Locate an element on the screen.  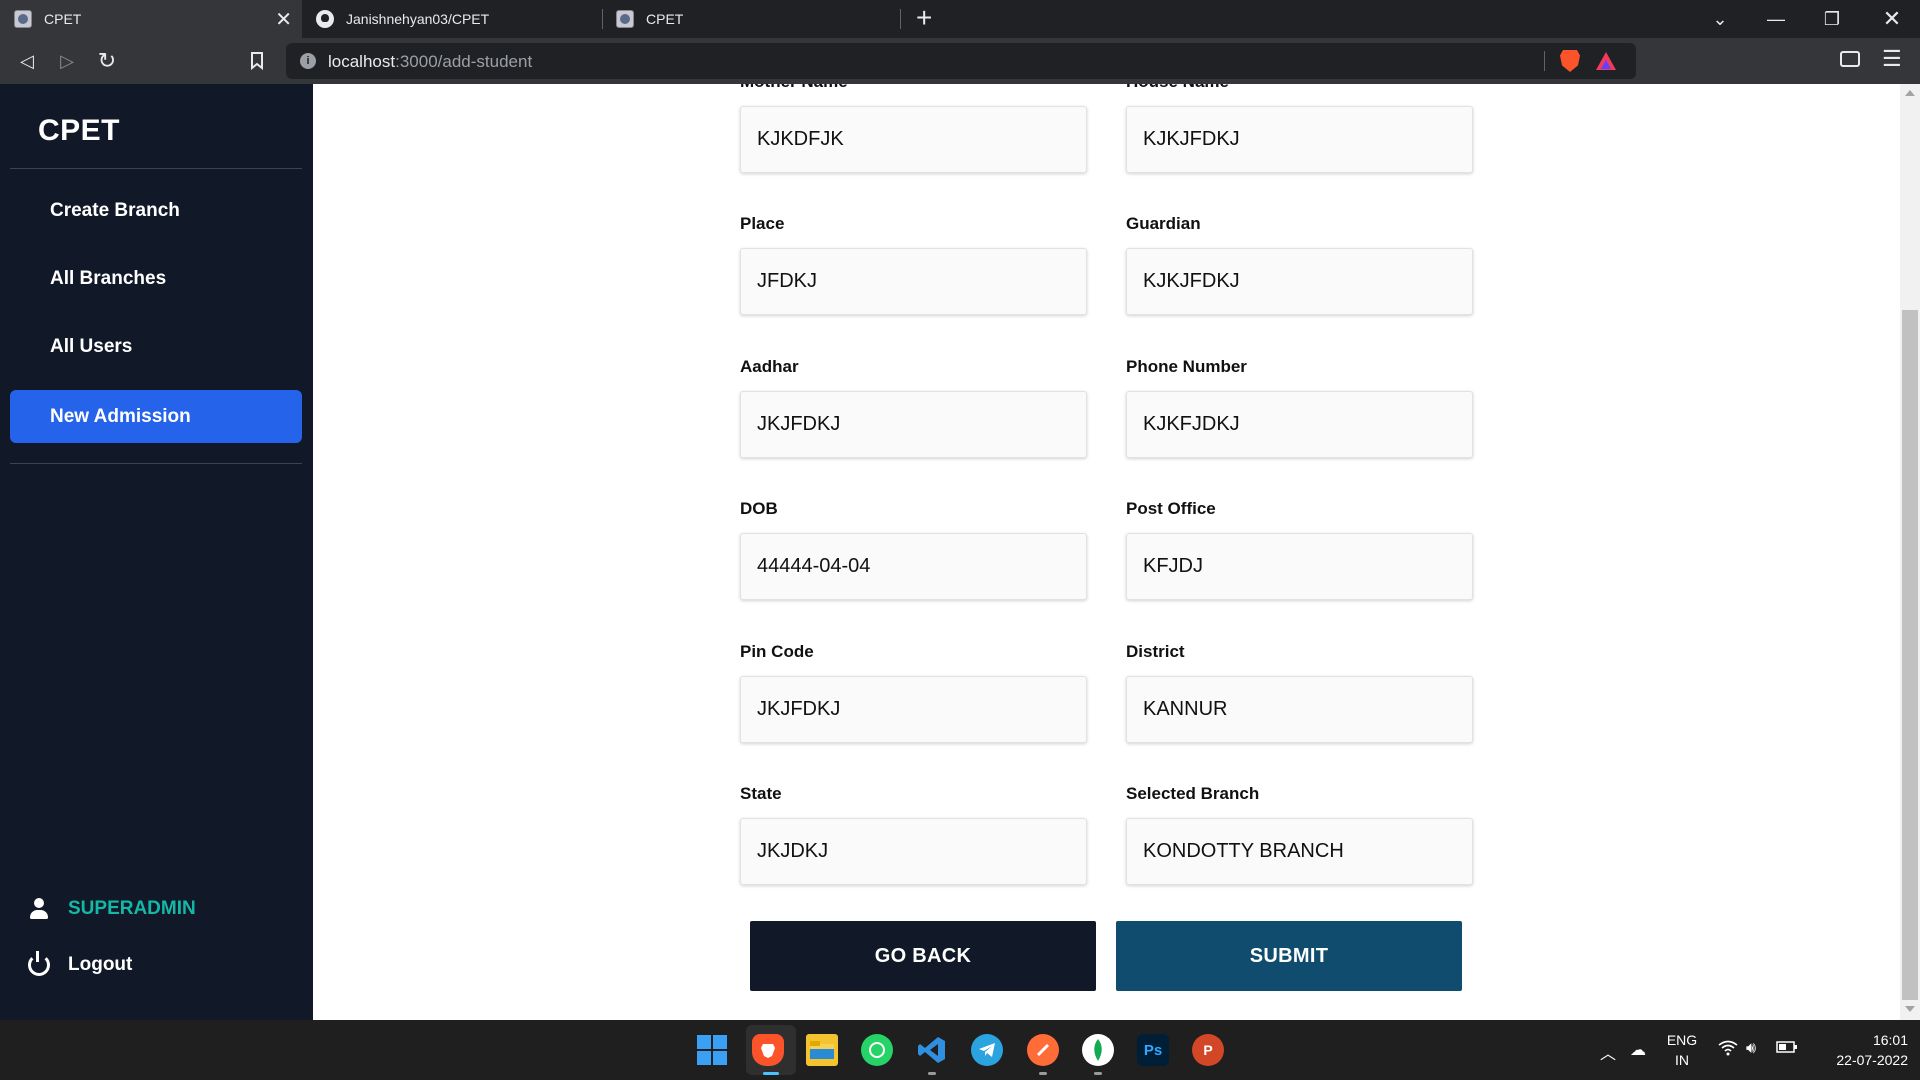
region-code: IN is located at coordinates (1682, 1060).